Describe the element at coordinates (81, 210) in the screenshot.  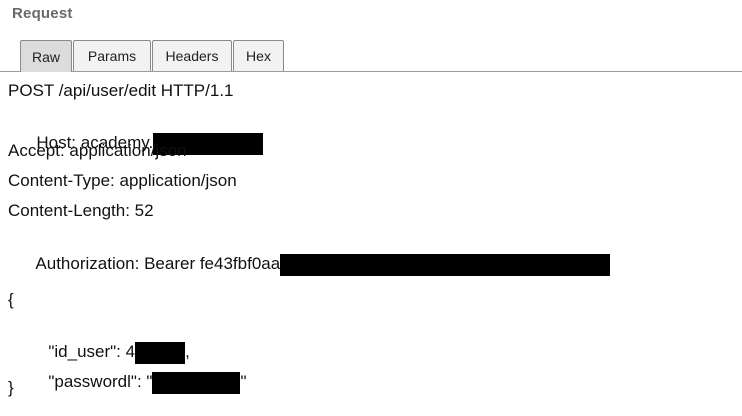
I see `content-length-header-line: Content-Length: 52` at that location.